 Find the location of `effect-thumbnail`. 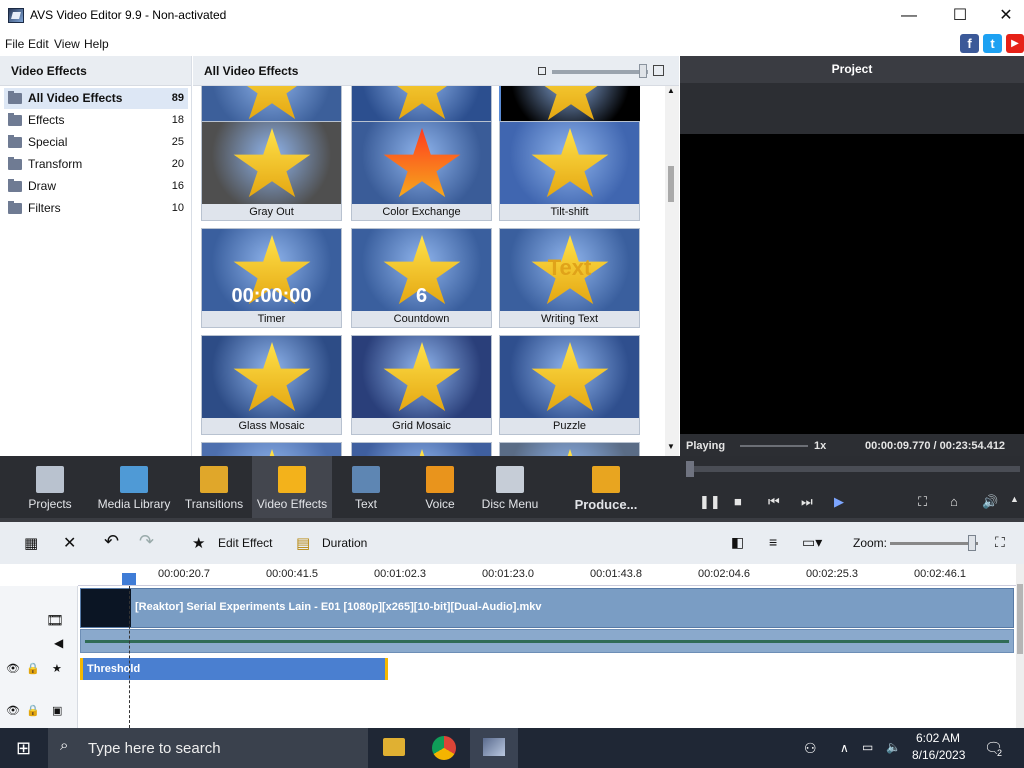

effect-thumbnail is located at coordinates (569, 449).